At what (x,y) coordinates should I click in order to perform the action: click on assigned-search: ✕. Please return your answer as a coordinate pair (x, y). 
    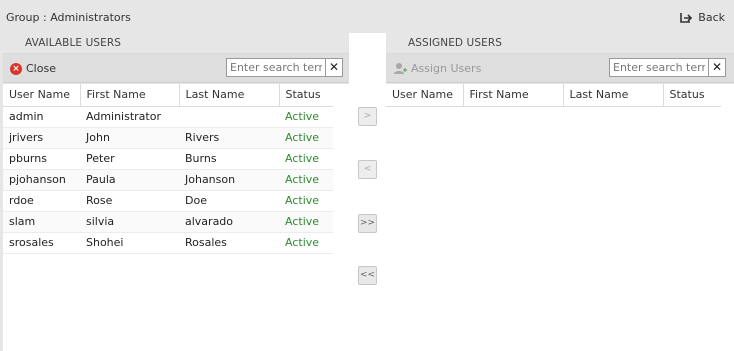
    Looking at the image, I should click on (667, 67).